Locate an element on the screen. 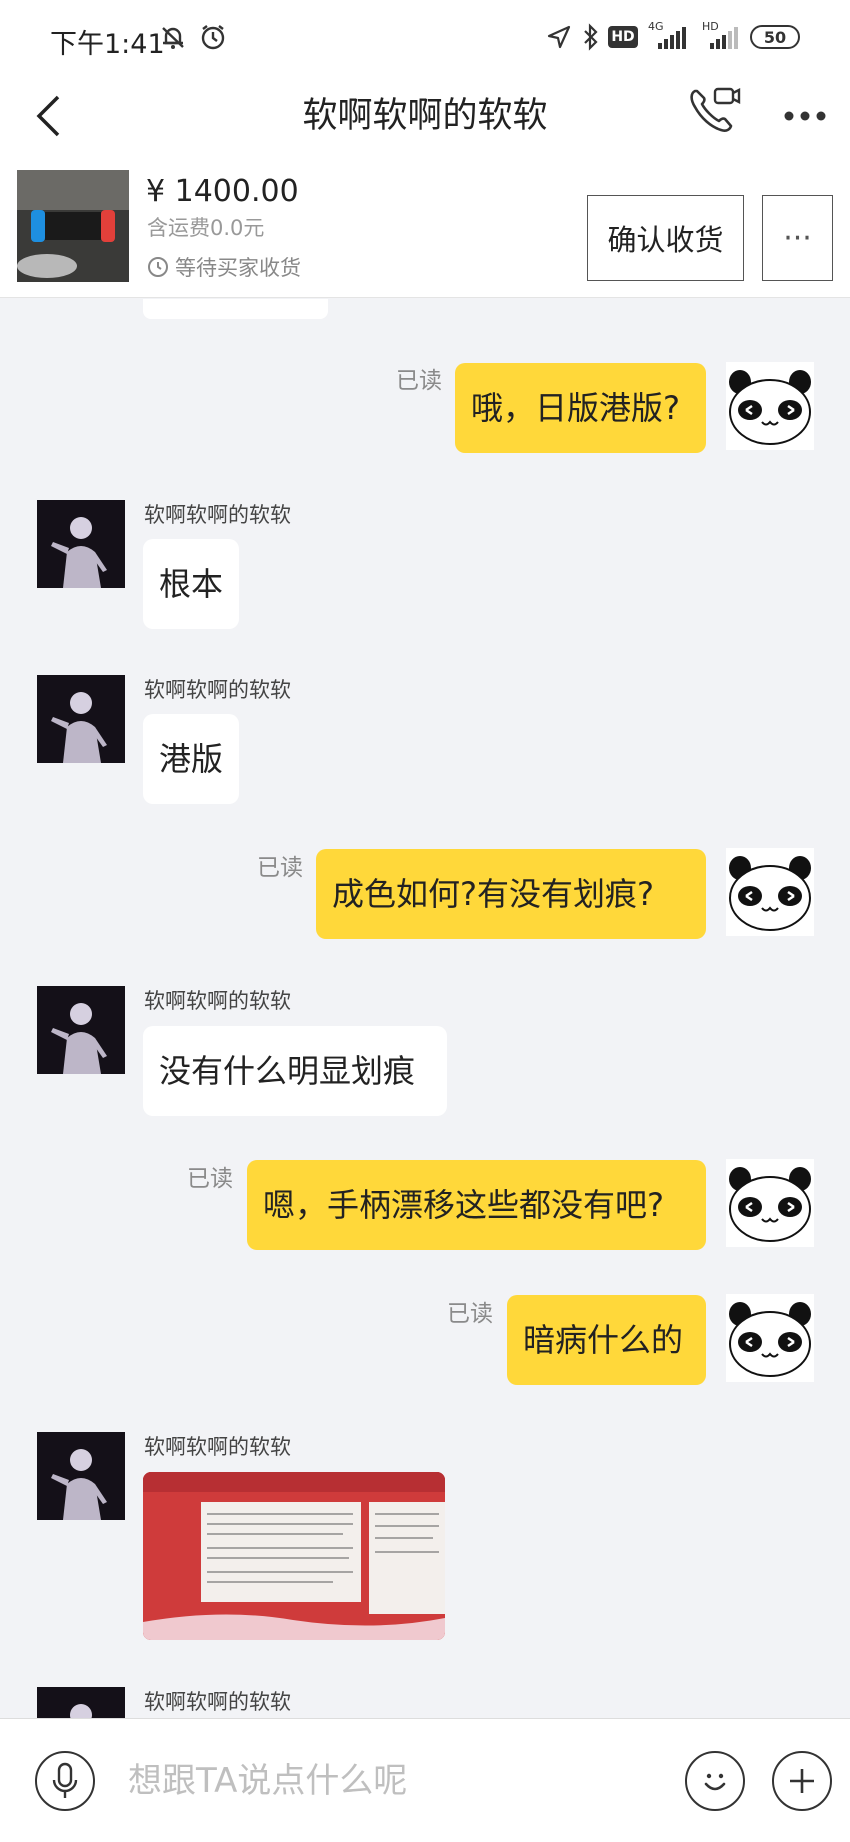 This screenshot has height=1842, width=850. box-photo is located at coordinates (294, 1556).